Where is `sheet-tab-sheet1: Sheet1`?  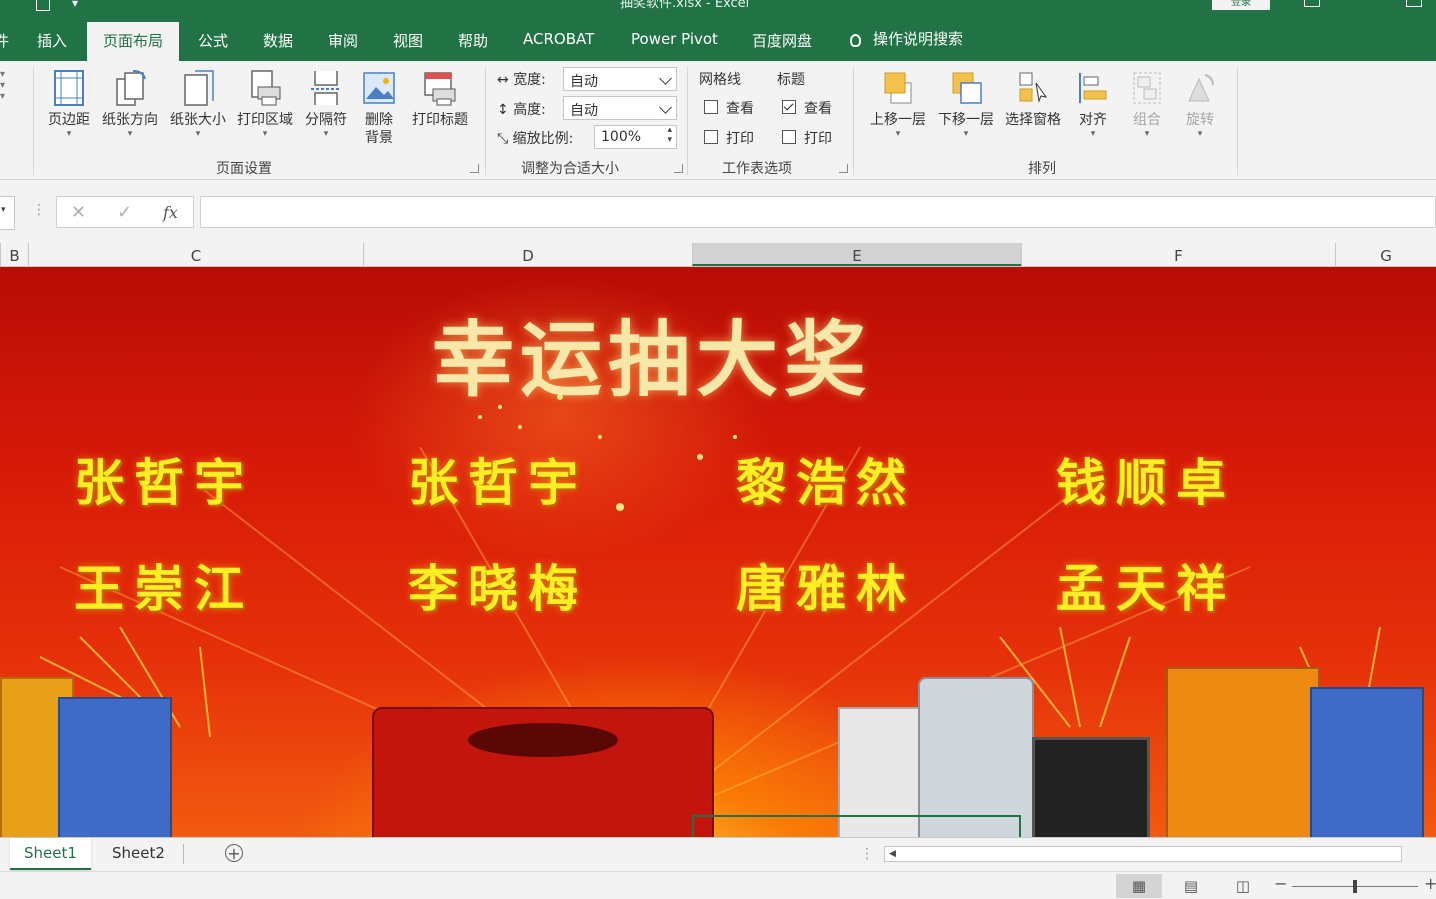 sheet-tab-sheet1: Sheet1 is located at coordinates (50, 854).